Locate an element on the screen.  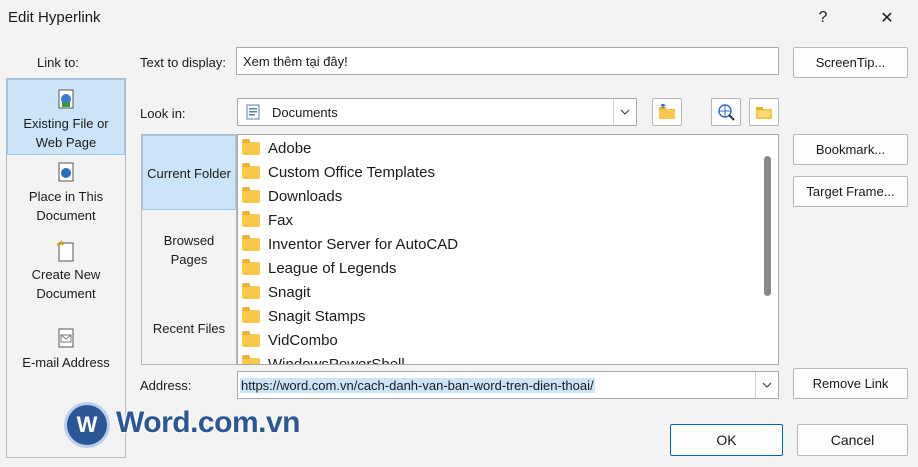
folder-name: Inventor Server for AutoCAD is located at coordinates (363, 244).